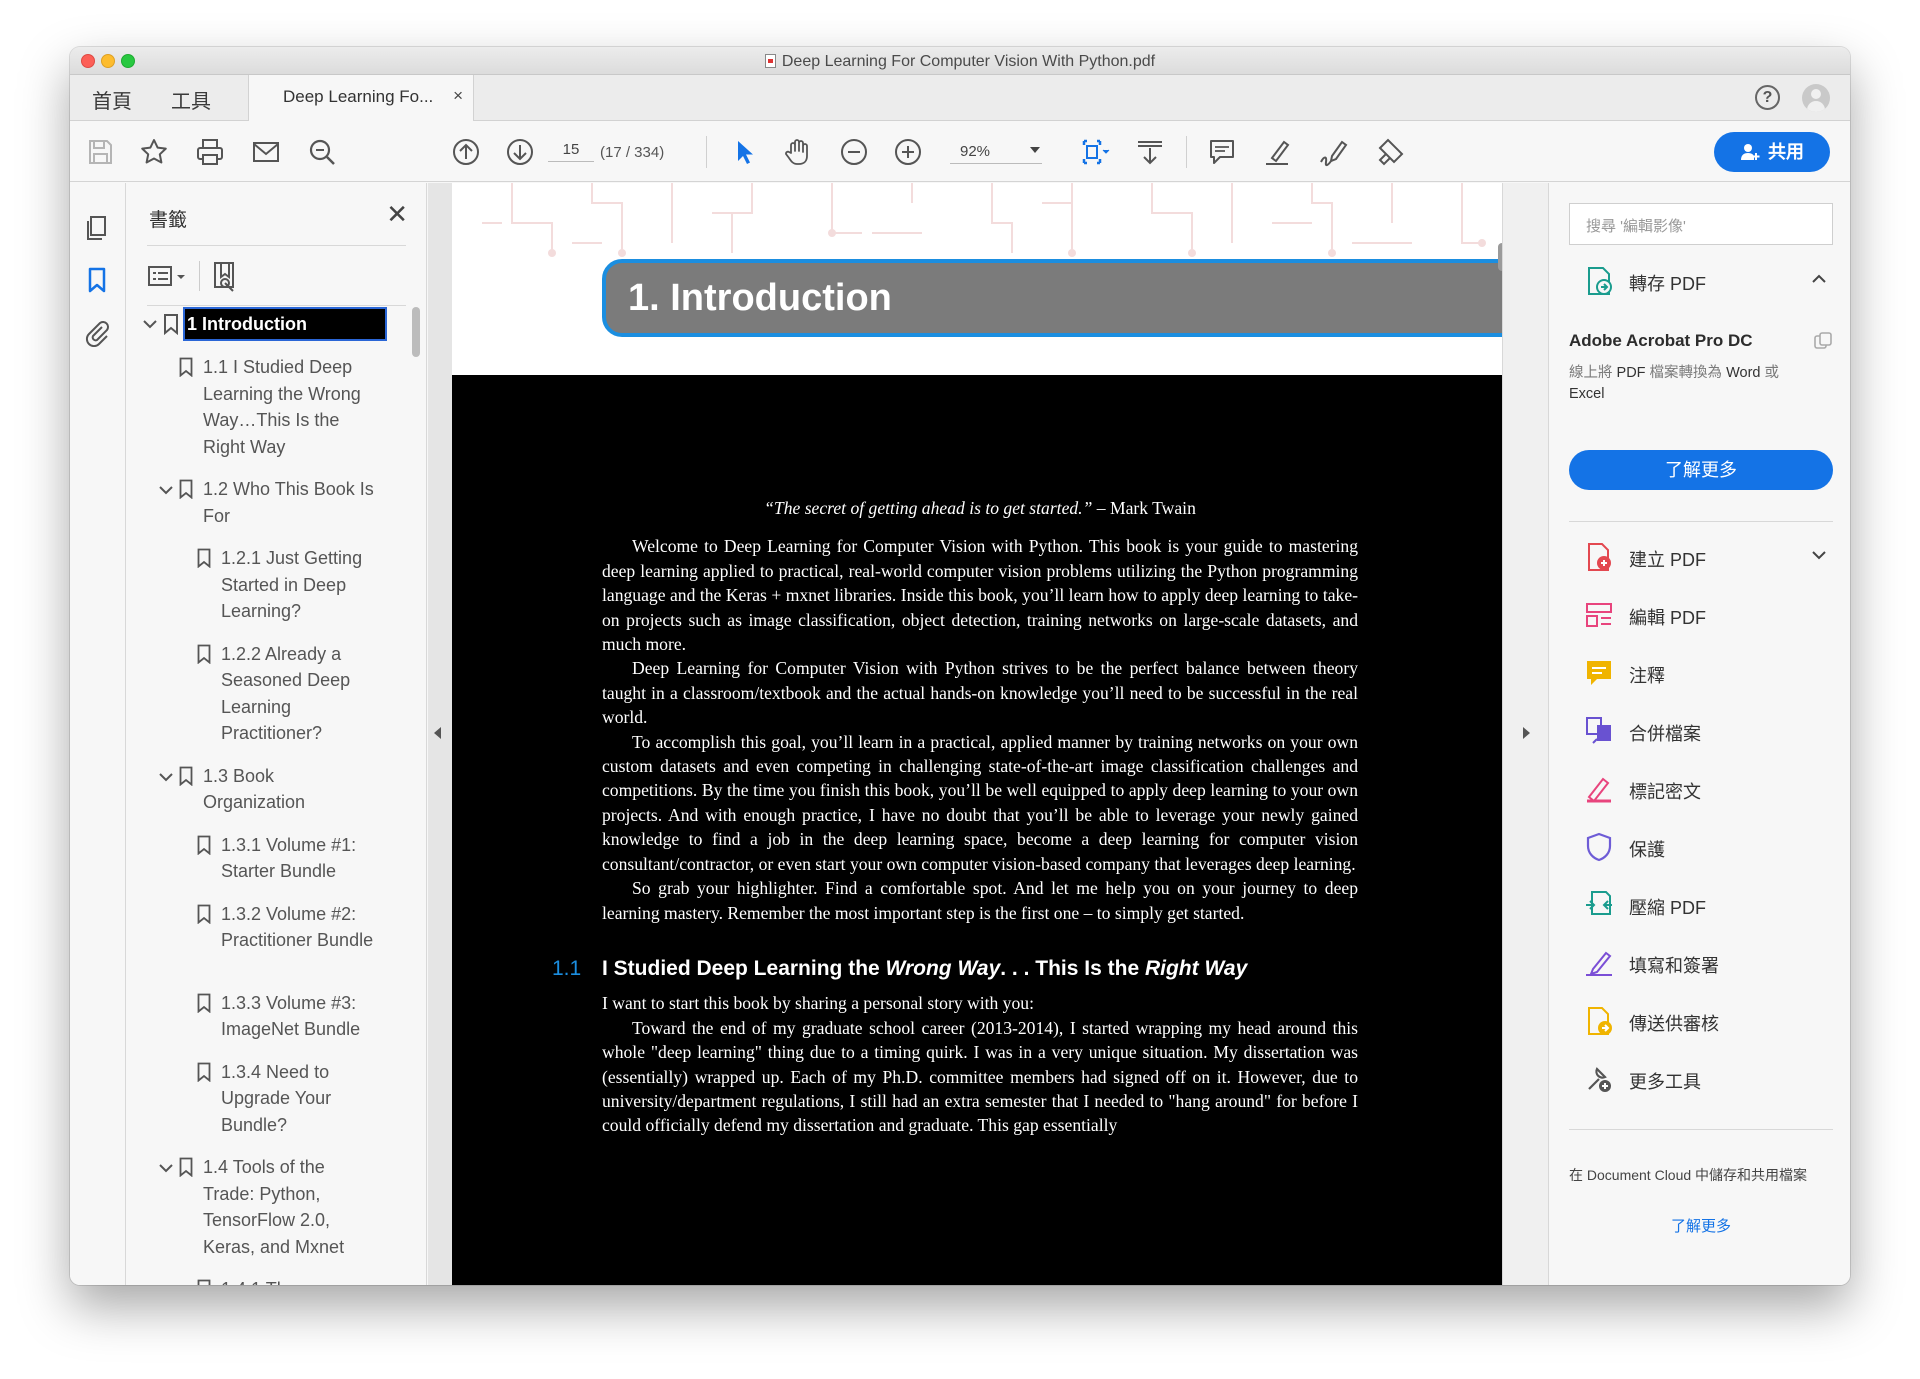 This screenshot has width=1920, height=1379. Describe the element at coordinates (169, 277) in the screenshot. I see `bookmark-options-icon` at that location.